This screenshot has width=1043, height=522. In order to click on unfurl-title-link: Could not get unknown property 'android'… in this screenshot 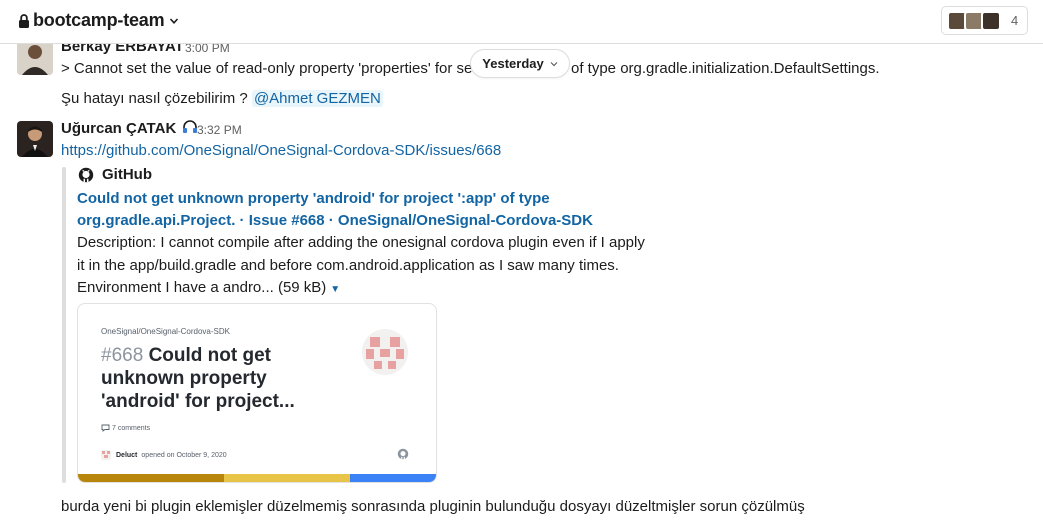, I will do `click(313, 198)`.